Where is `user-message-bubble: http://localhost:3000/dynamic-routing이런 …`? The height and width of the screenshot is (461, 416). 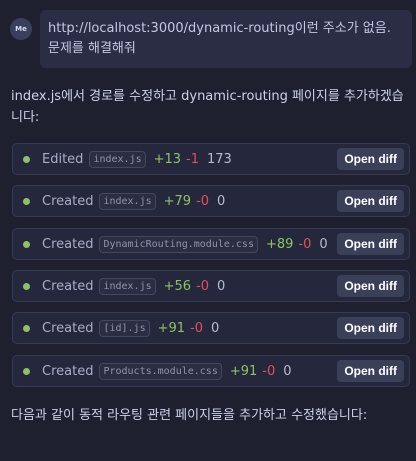 user-message-bubble: http://localhost:3000/dynamic-routing이런 … is located at coordinates (226, 39).